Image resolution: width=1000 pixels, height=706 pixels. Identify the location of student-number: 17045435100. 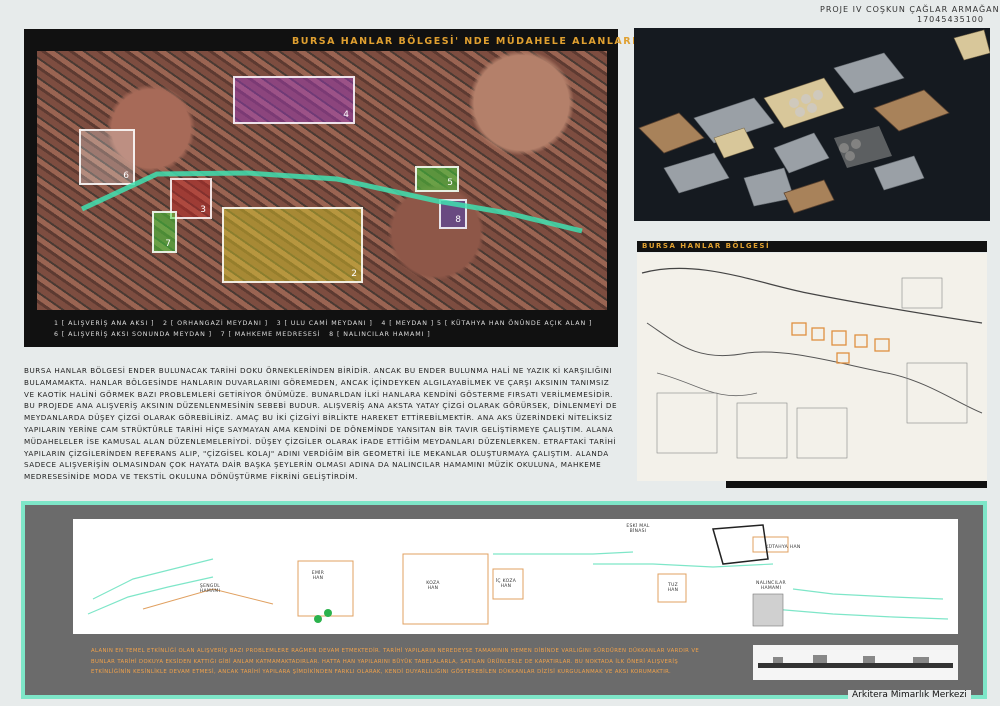
(950, 19).